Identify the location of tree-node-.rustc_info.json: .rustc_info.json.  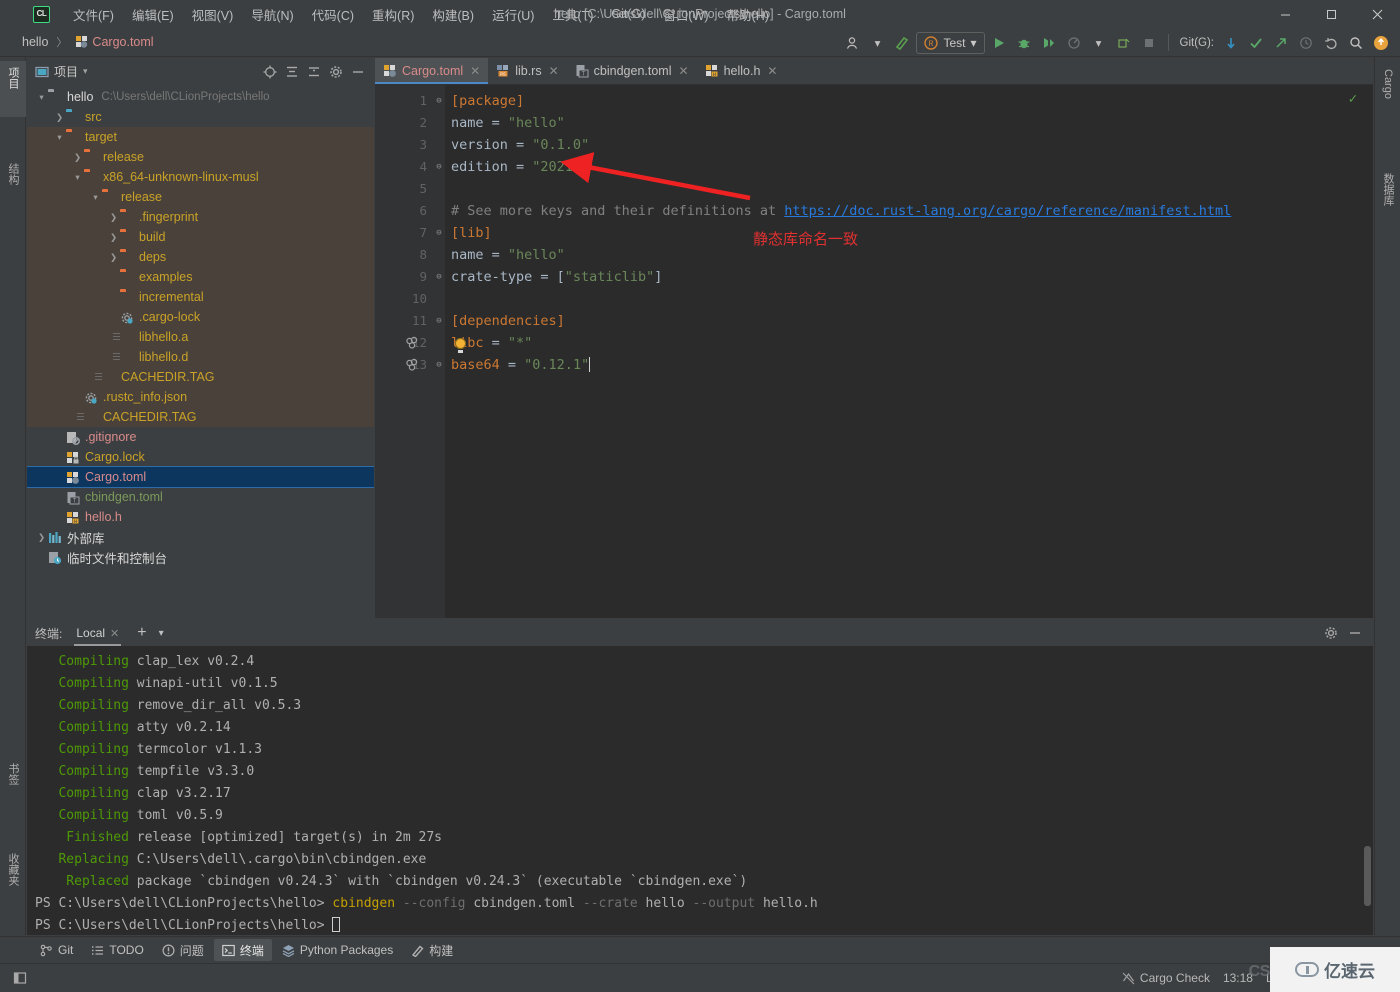
(200, 397).